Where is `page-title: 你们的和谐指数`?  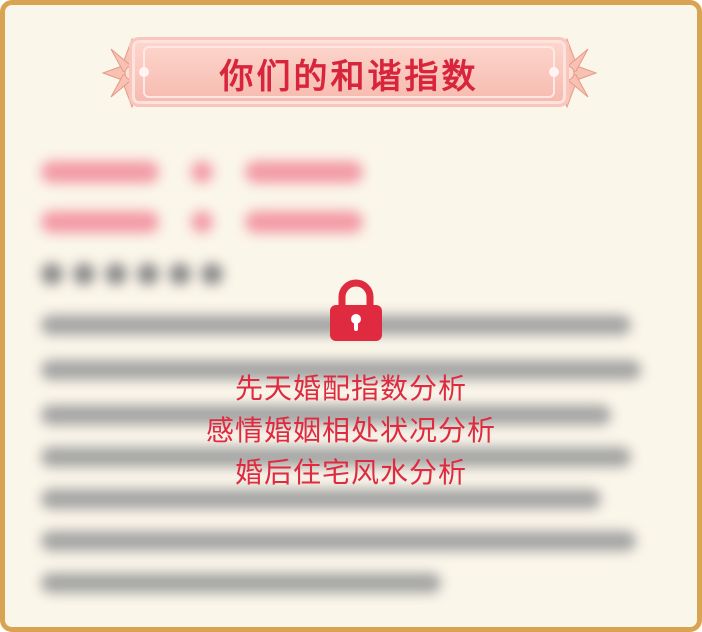 page-title: 你们的和谐指数 is located at coordinates (349, 77).